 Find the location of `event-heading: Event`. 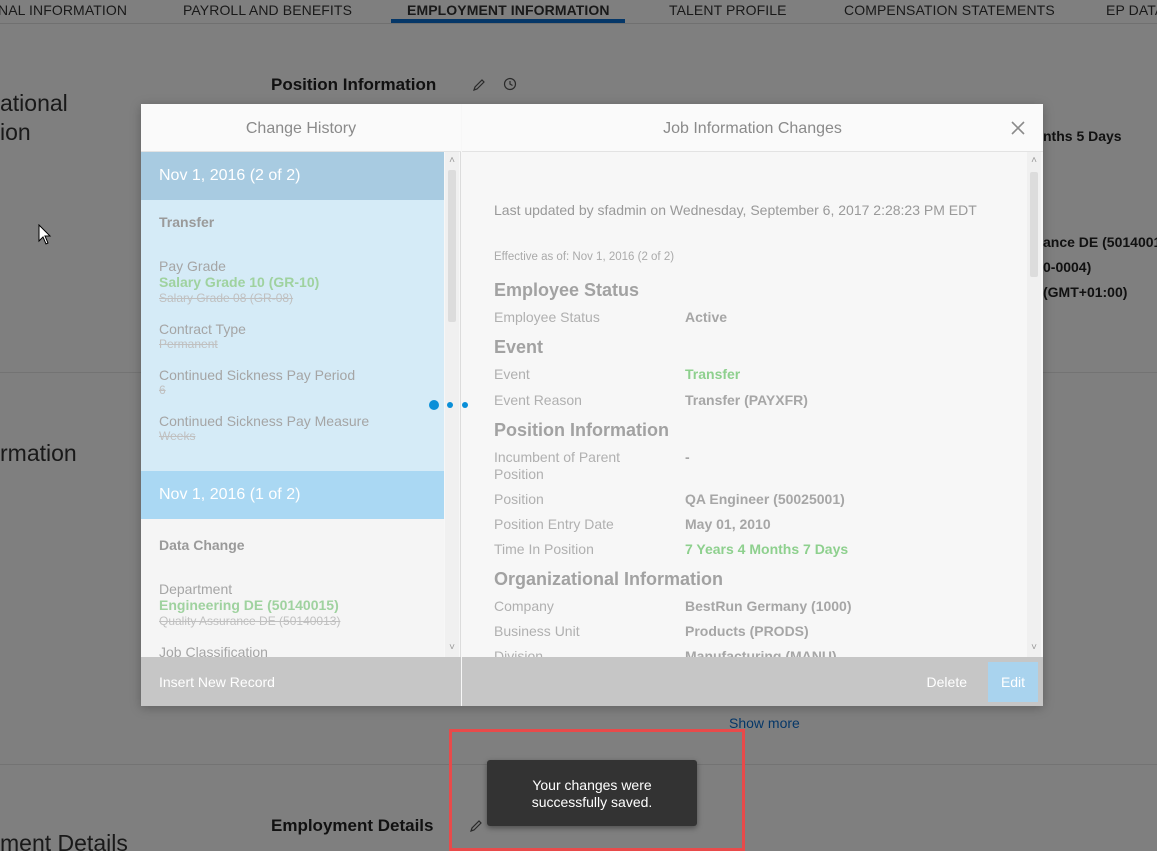

event-heading: Event is located at coordinates (519, 347).